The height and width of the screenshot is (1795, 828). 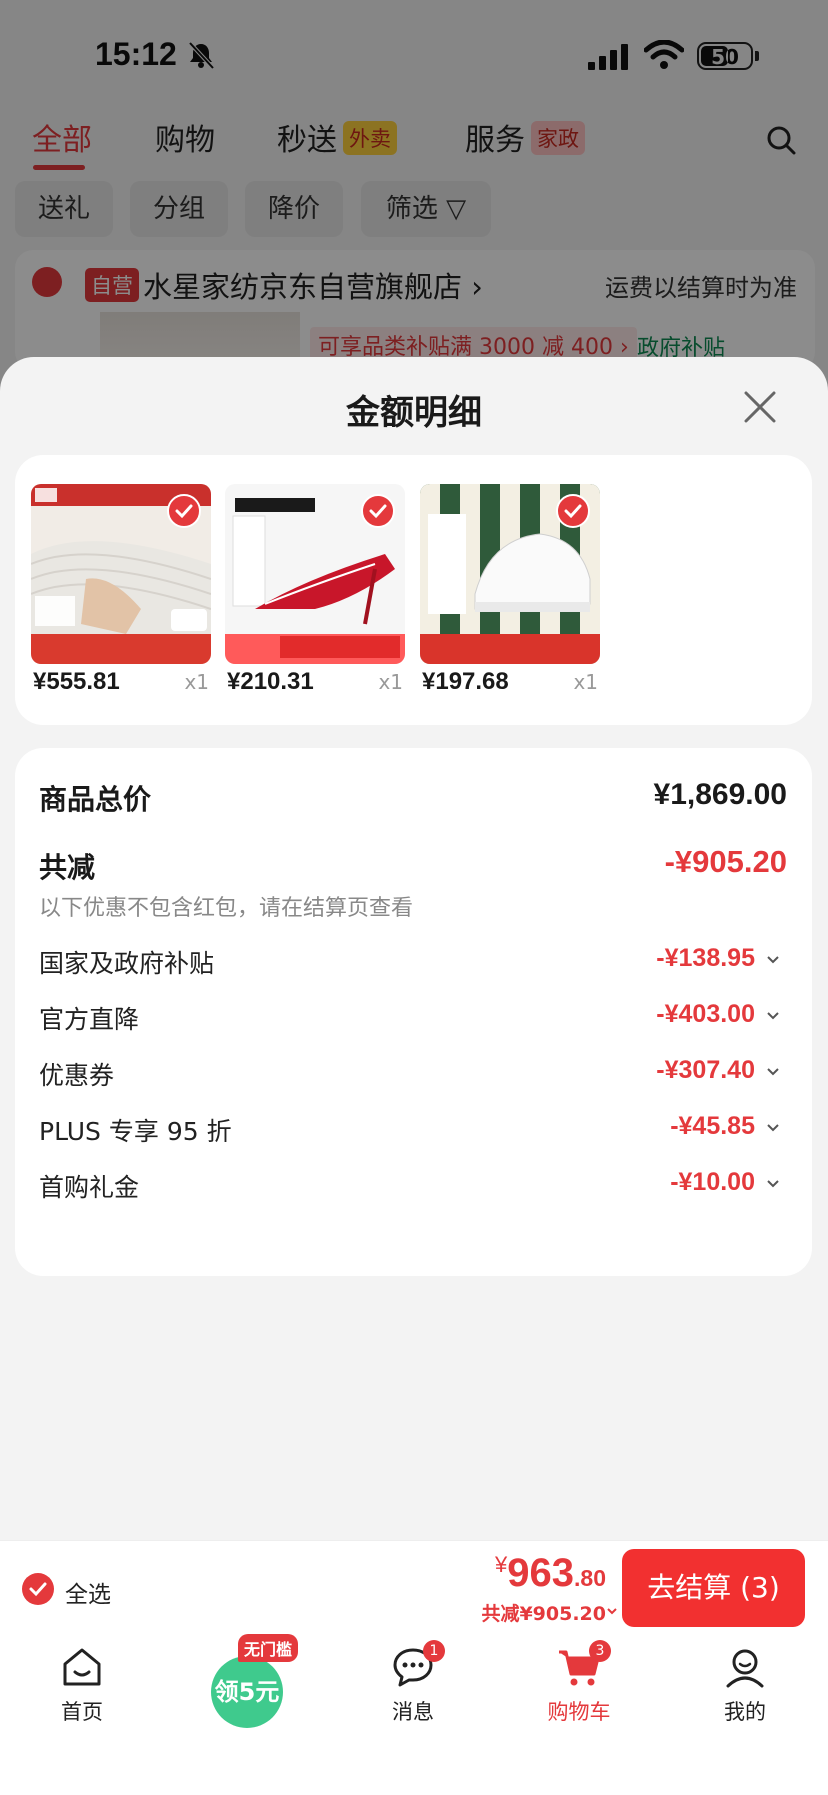 I want to click on discount-label: 优惠券, so click(x=77, y=1075).